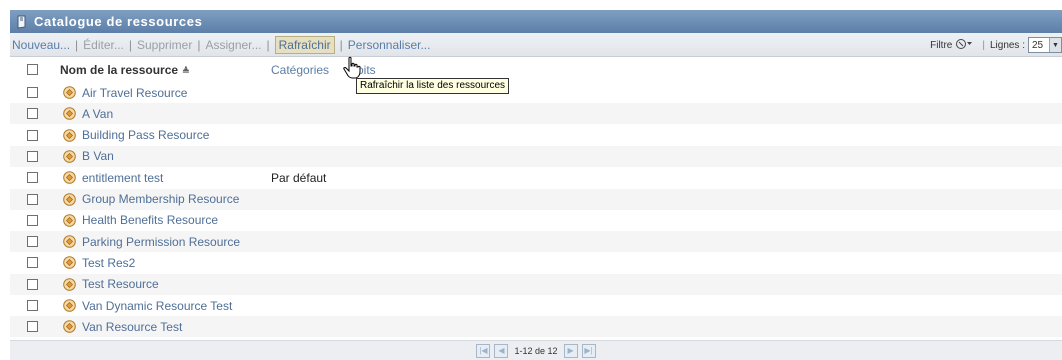  I want to click on resource-name-link: A Van, so click(97, 114).